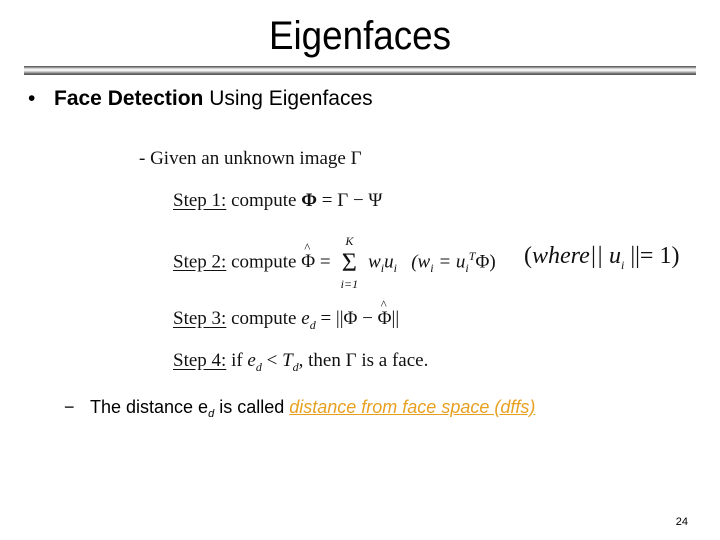 This screenshot has height=540, width=720. Describe the element at coordinates (374, 262) in the screenshot. I see `w-term: w` at that location.